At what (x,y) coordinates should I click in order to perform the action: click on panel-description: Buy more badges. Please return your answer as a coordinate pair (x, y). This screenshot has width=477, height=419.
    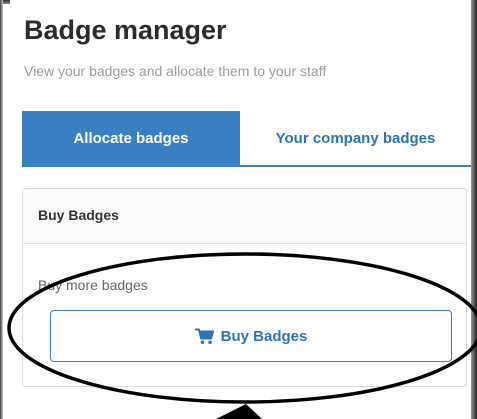
    Looking at the image, I should click on (93, 285).